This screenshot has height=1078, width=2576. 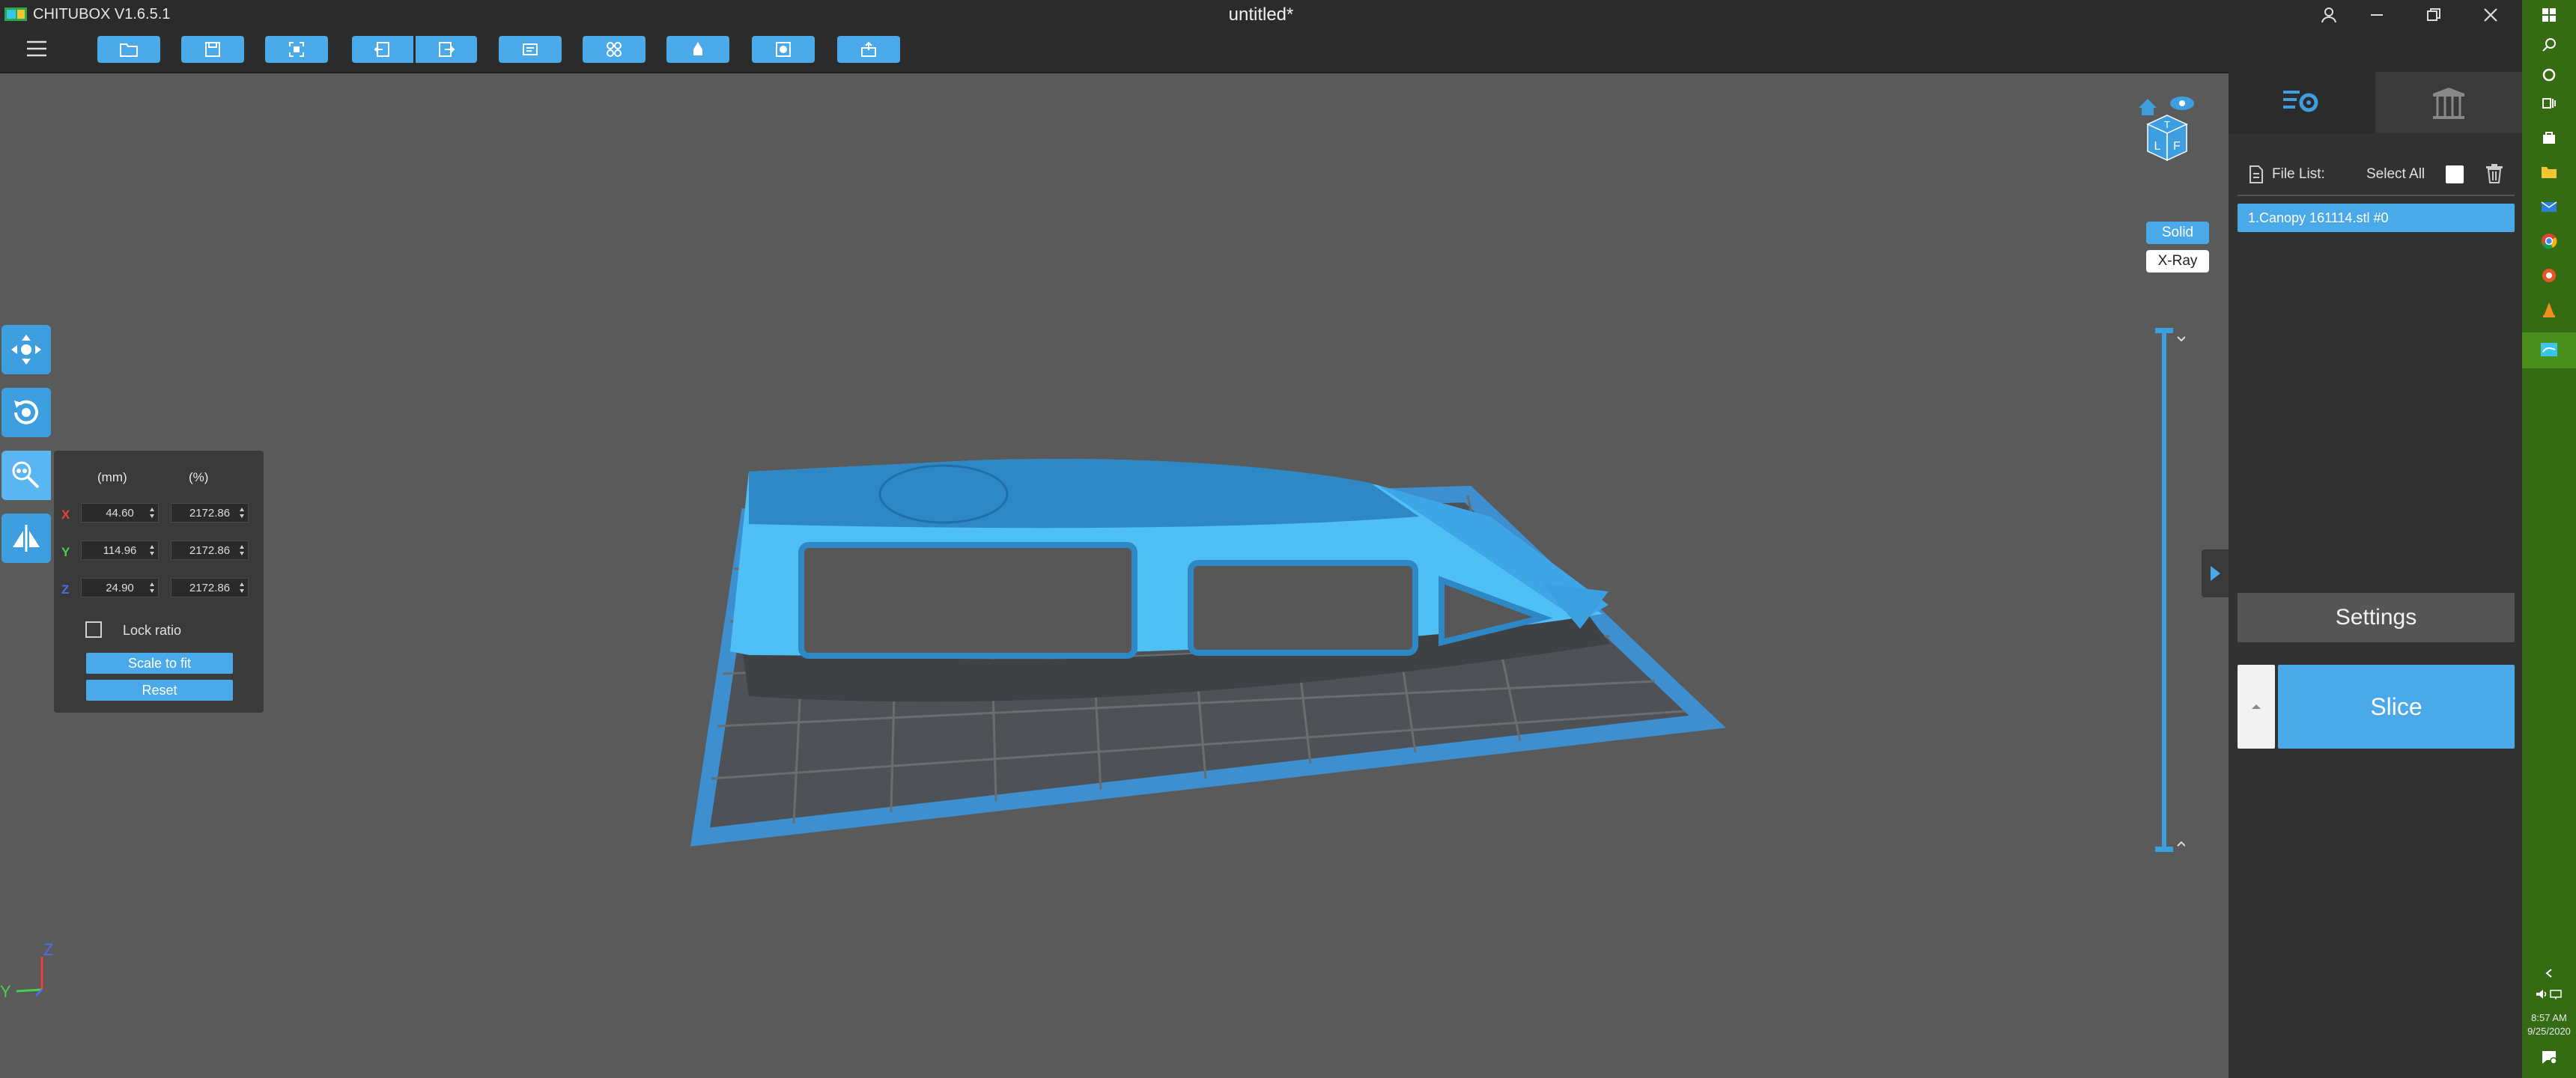 I want to click on close-icon, so click(x=2490, y=15).